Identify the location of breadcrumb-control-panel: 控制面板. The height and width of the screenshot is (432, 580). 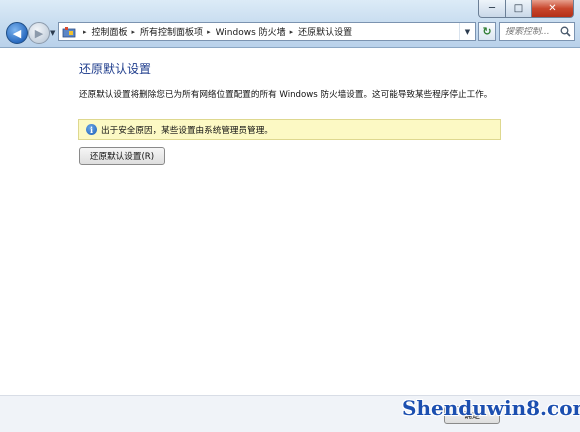
(110, 31).